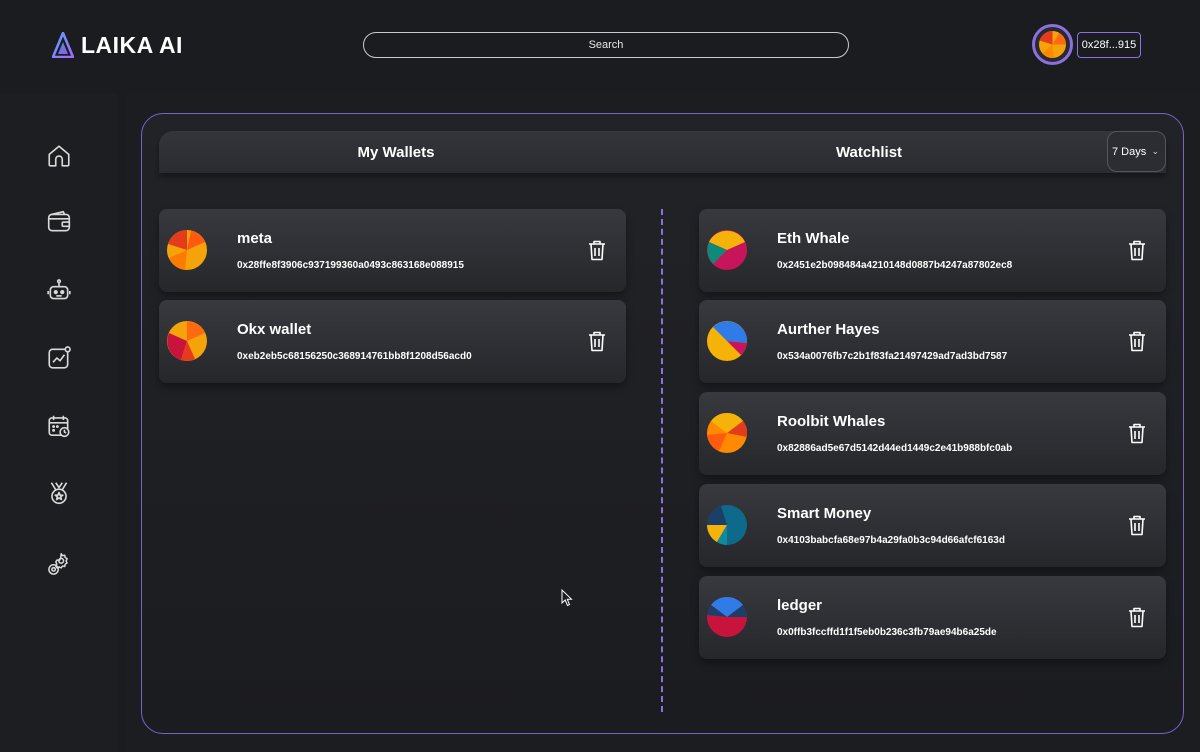 The width and height of the screenshot is (1200, 752). I want to click on period-select-value: 7 Days, so click(1129, 151).